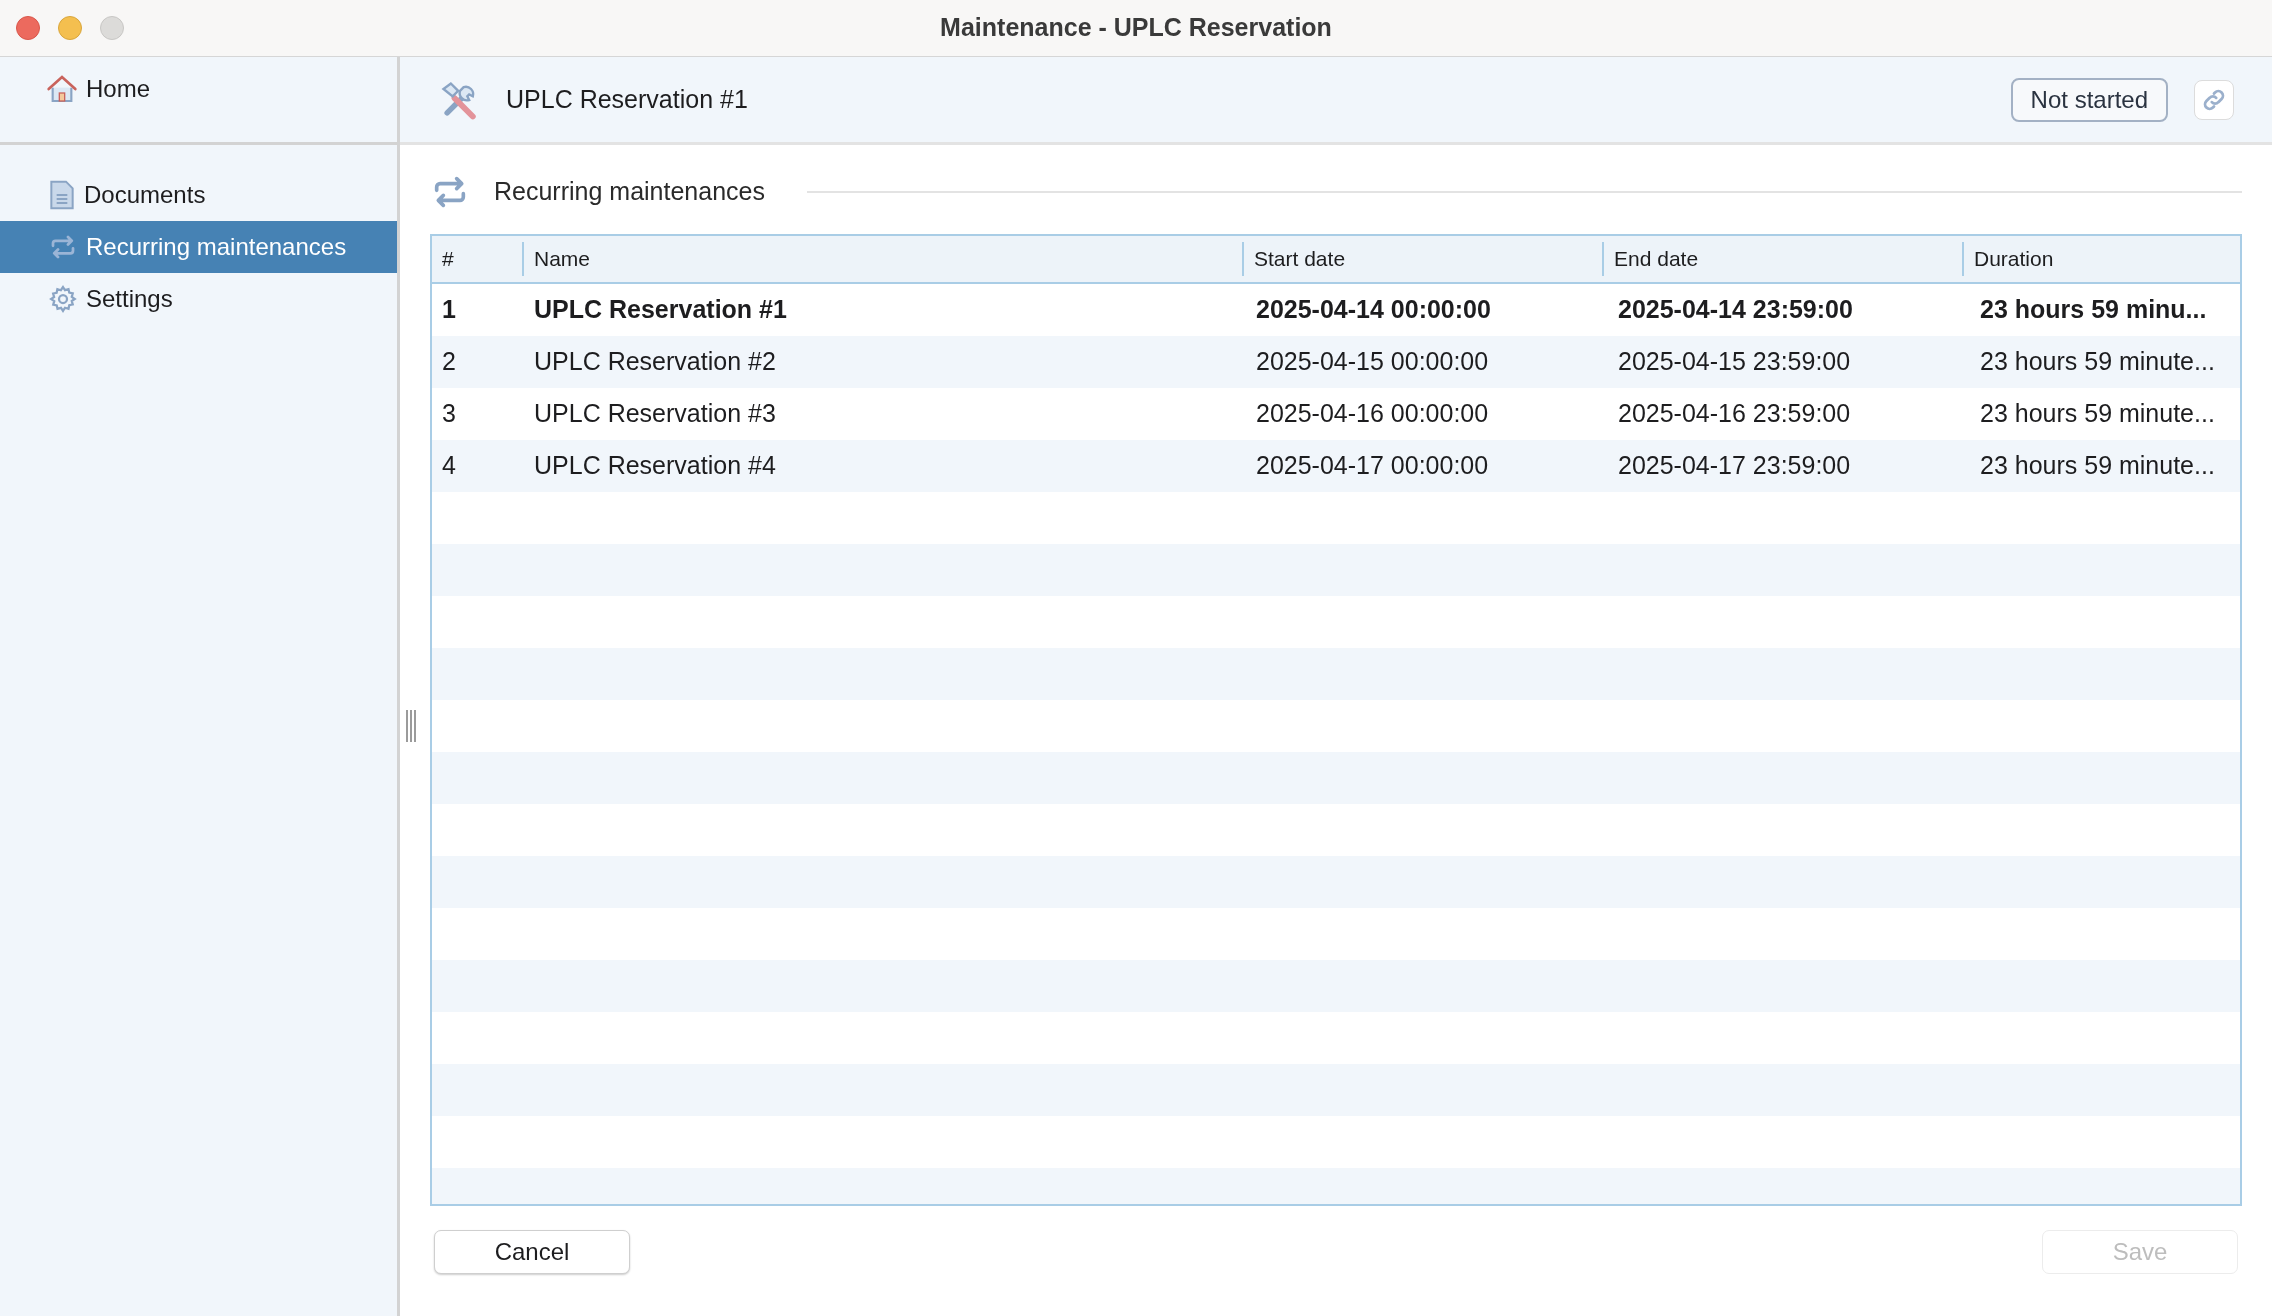 This screenshot has width=2272, height=1316. I want to click on home-link: Home, so click(98, 89).